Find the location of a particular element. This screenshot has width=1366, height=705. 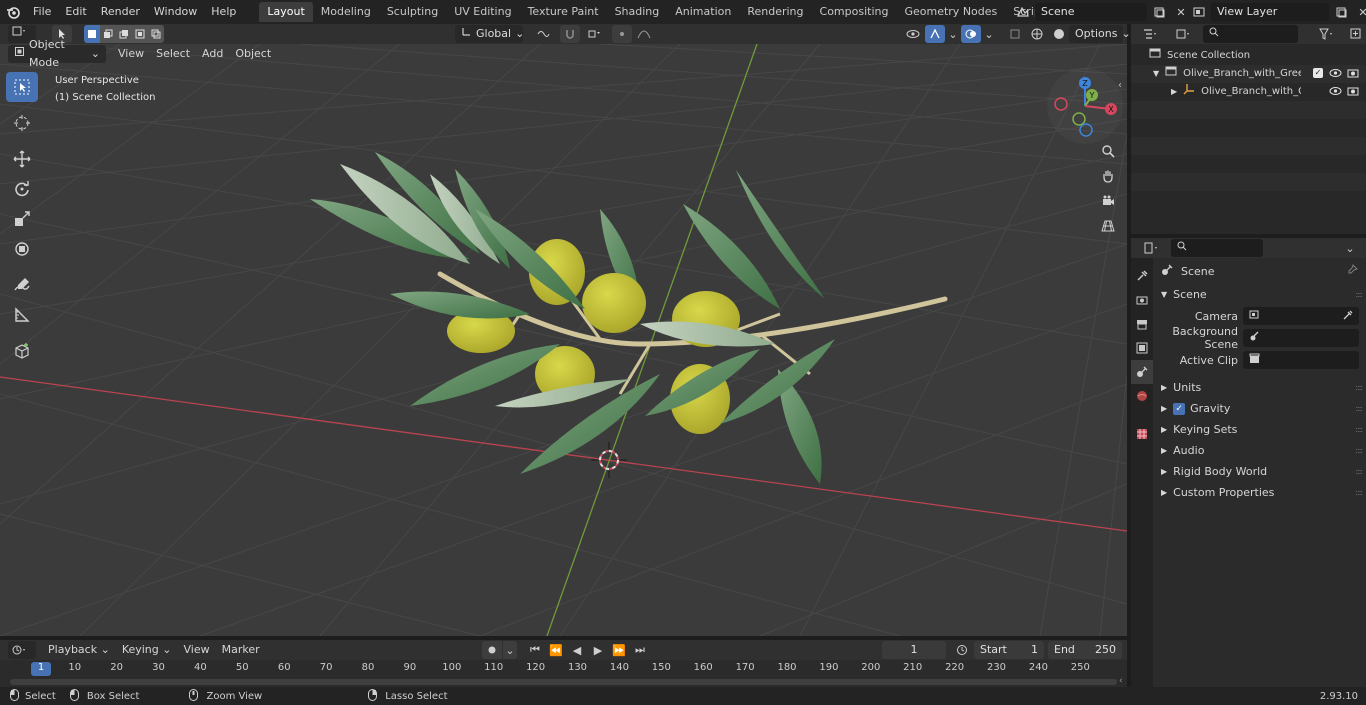

display-mode-icon is located at coordinates (1183, 34).